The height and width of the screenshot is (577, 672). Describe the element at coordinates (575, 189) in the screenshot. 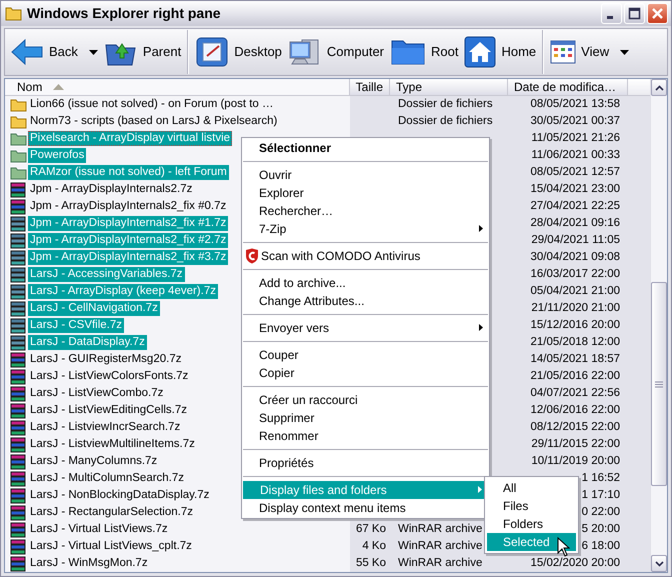

I see `file-date: 15/04/2021 23:00` at that location.